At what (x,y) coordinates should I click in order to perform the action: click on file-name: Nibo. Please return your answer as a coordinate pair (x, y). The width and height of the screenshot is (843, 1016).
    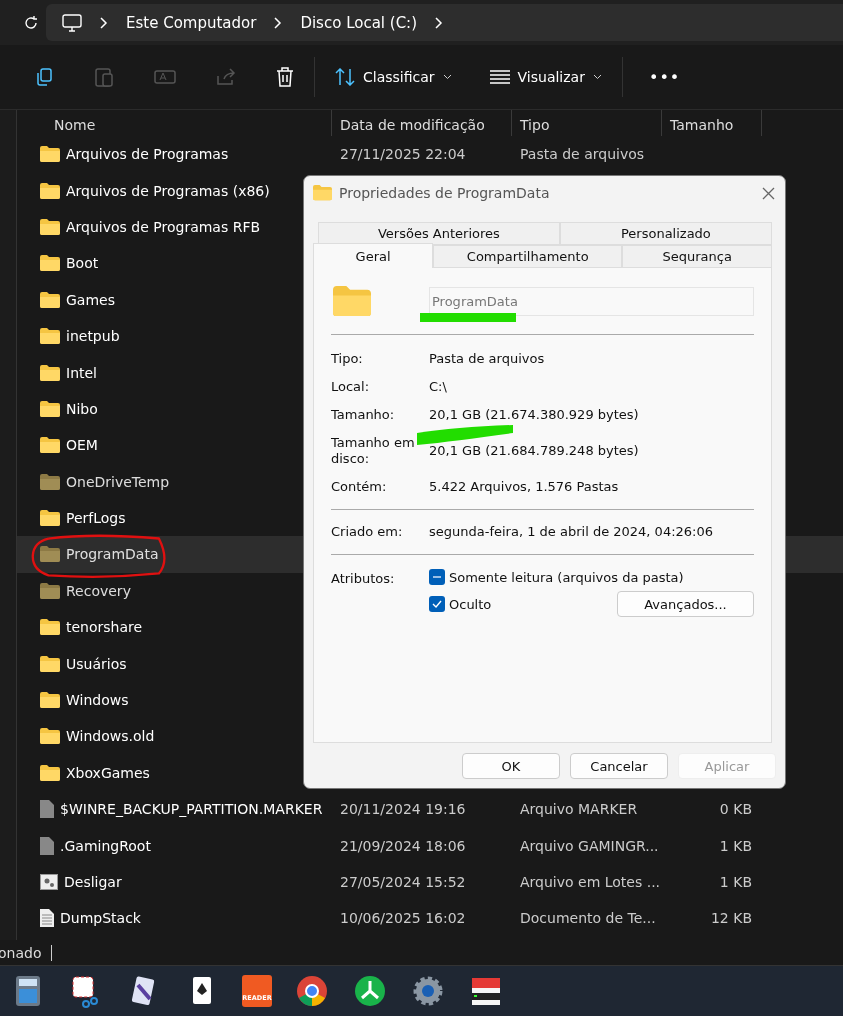
    Looking at the image, I should click on (82, 408).